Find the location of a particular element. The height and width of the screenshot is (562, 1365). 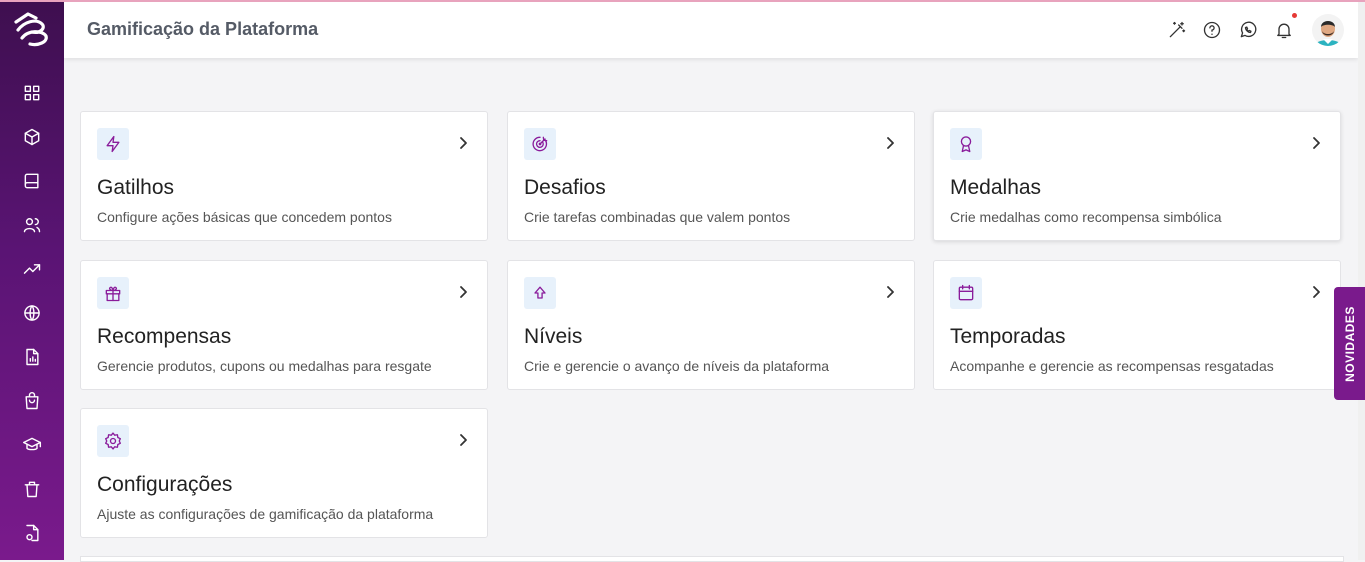

graduation-cap-icon is located at coordinates (32, 445).